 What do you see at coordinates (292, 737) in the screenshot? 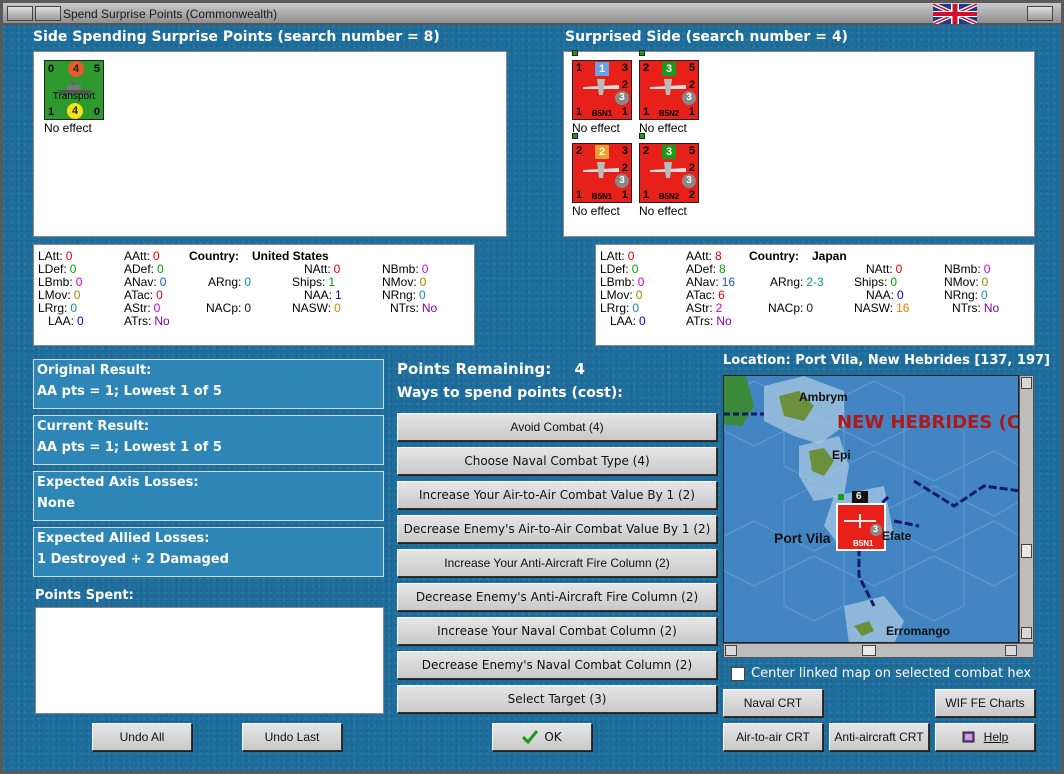
I see `undo-last-button: Undo Last` at bounding box center [292, 737].